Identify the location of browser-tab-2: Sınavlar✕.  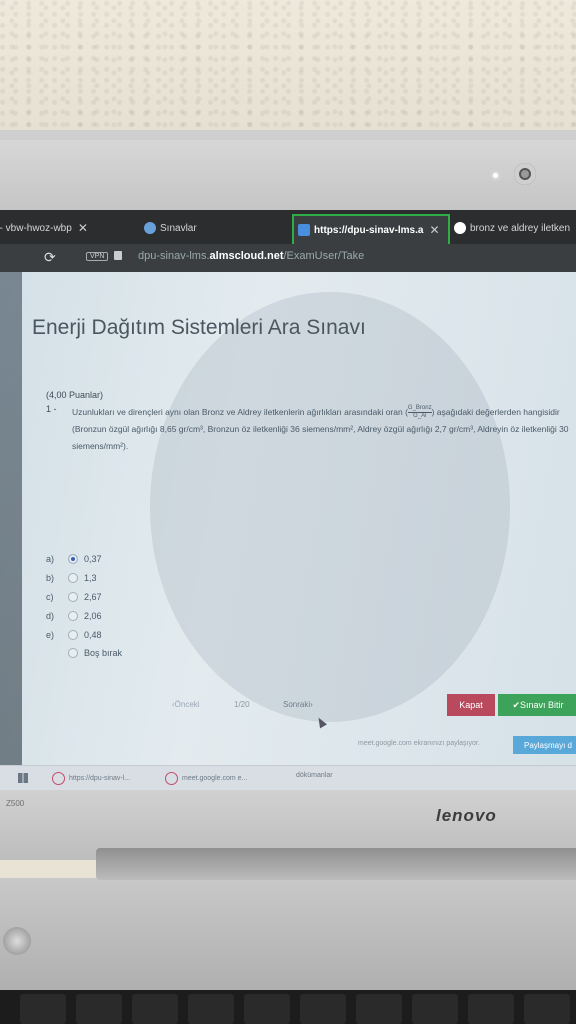
(215, 228).